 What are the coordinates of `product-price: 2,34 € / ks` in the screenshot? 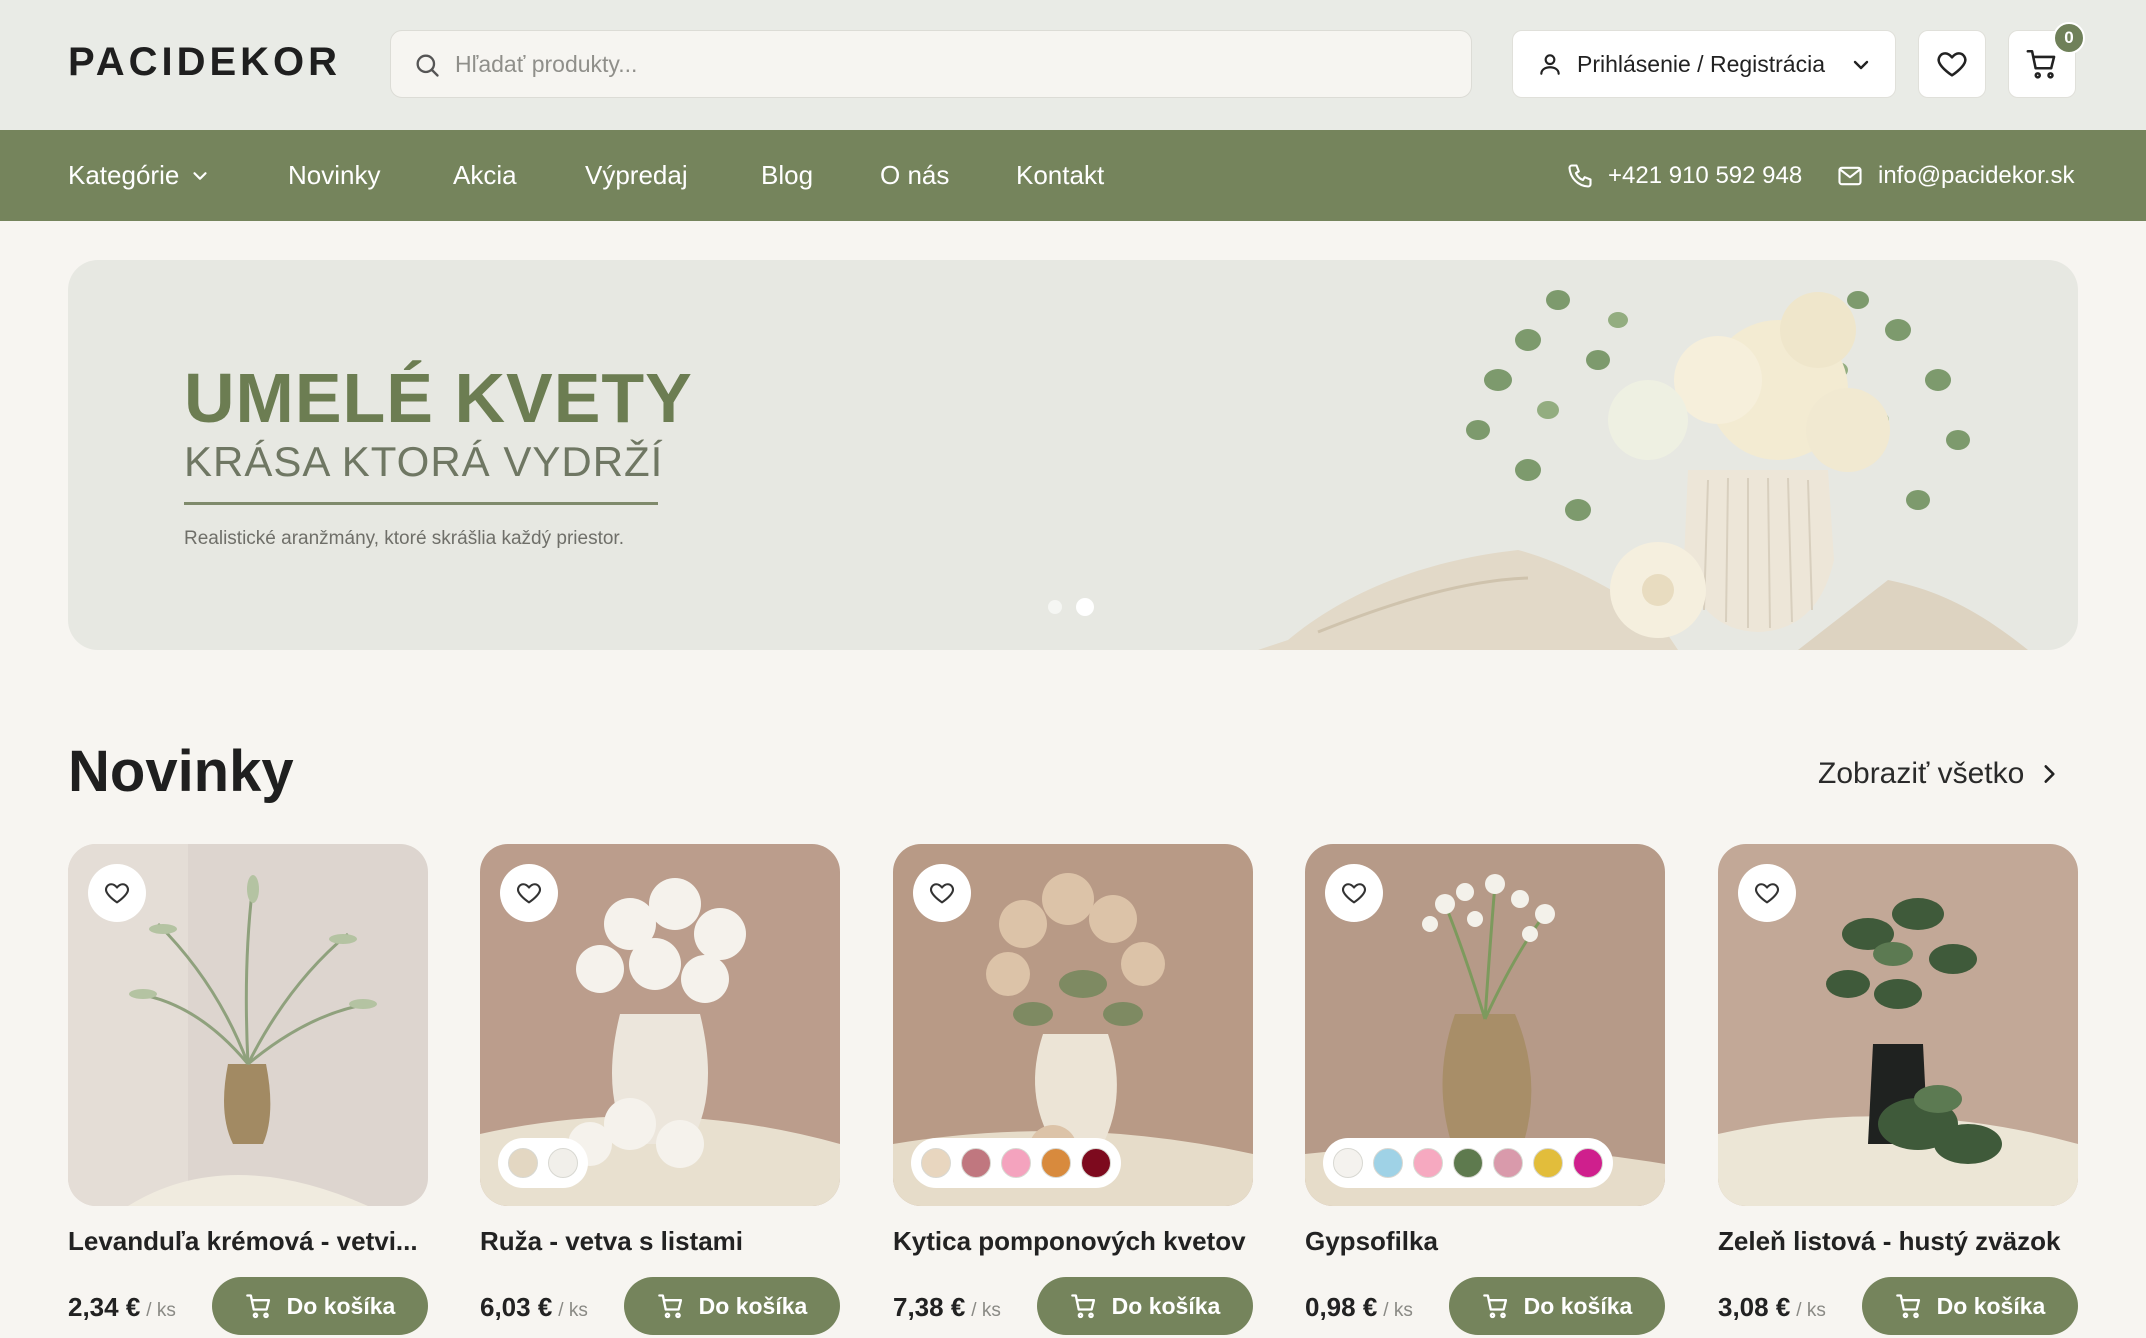 It's located at (122, 1307).